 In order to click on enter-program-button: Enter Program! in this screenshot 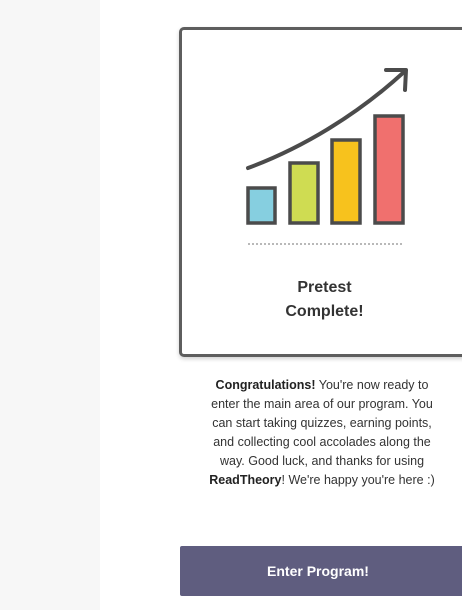, I will do `click(321, 571)`.